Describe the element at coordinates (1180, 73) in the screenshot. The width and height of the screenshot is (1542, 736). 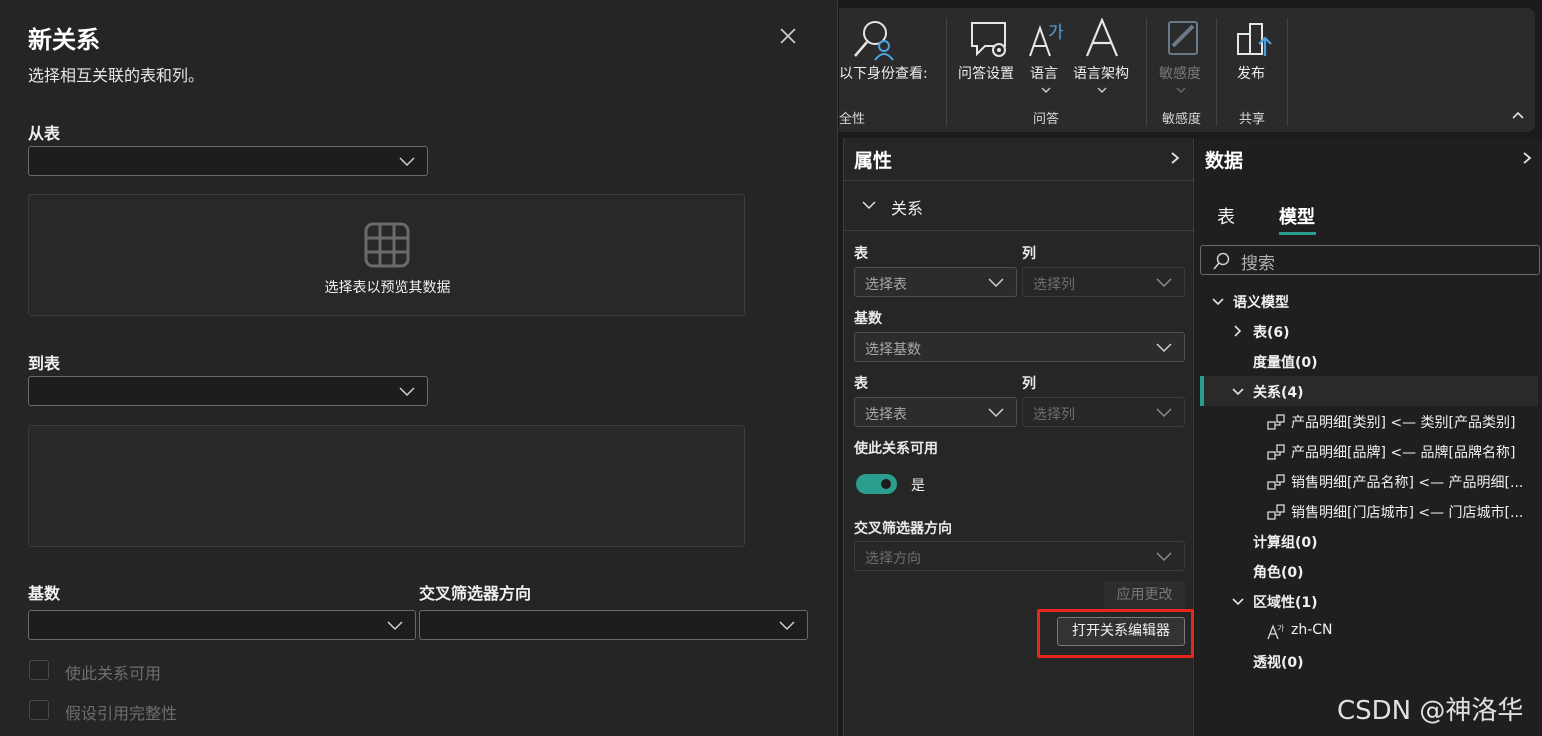
I see `sensitivity-button: 敏感度` at that location.